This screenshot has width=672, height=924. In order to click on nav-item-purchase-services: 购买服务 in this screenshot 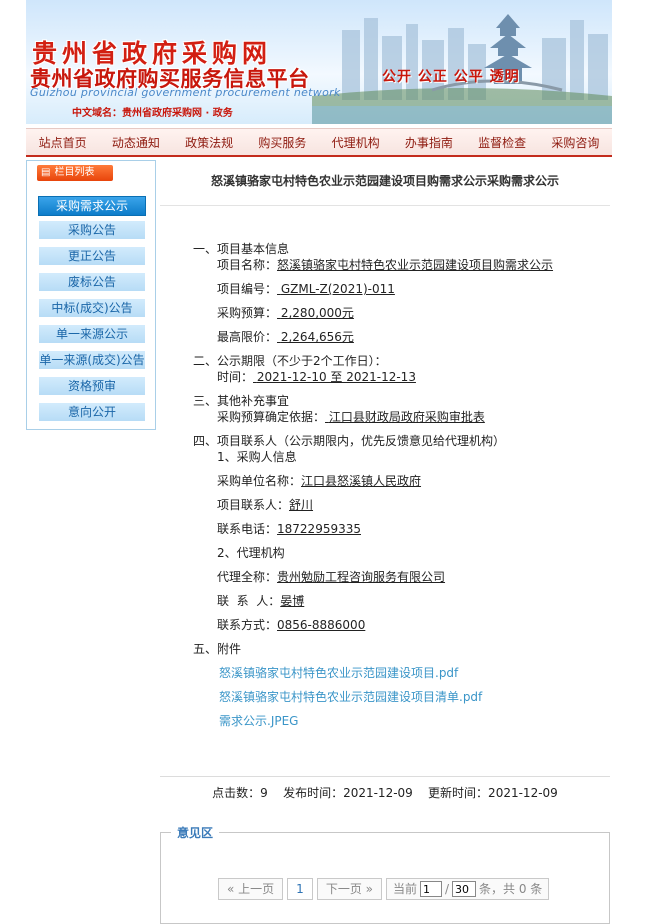, I will do `click(282, 142)`.